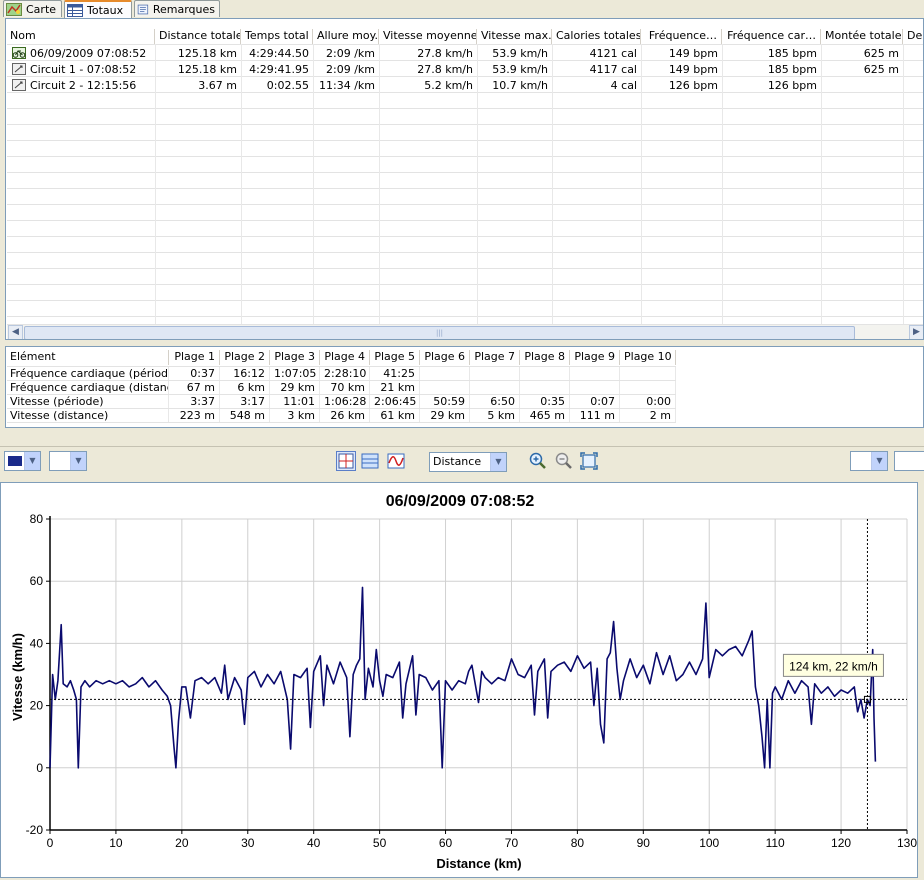  Describe the element at coordinates (862, 36) in the screenshot. I see `column-header: Montée totale` at that location.